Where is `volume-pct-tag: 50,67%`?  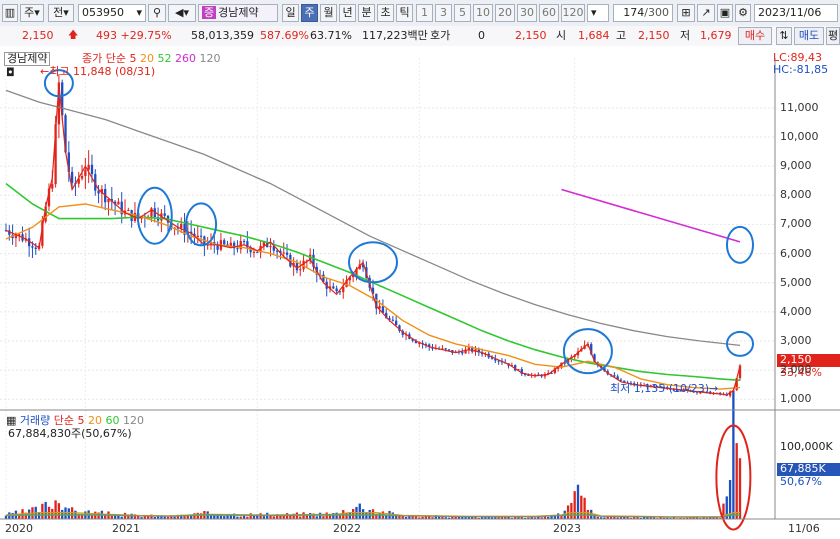
volume-pct-tag: 50,67% is located at coordinates (801, 481).